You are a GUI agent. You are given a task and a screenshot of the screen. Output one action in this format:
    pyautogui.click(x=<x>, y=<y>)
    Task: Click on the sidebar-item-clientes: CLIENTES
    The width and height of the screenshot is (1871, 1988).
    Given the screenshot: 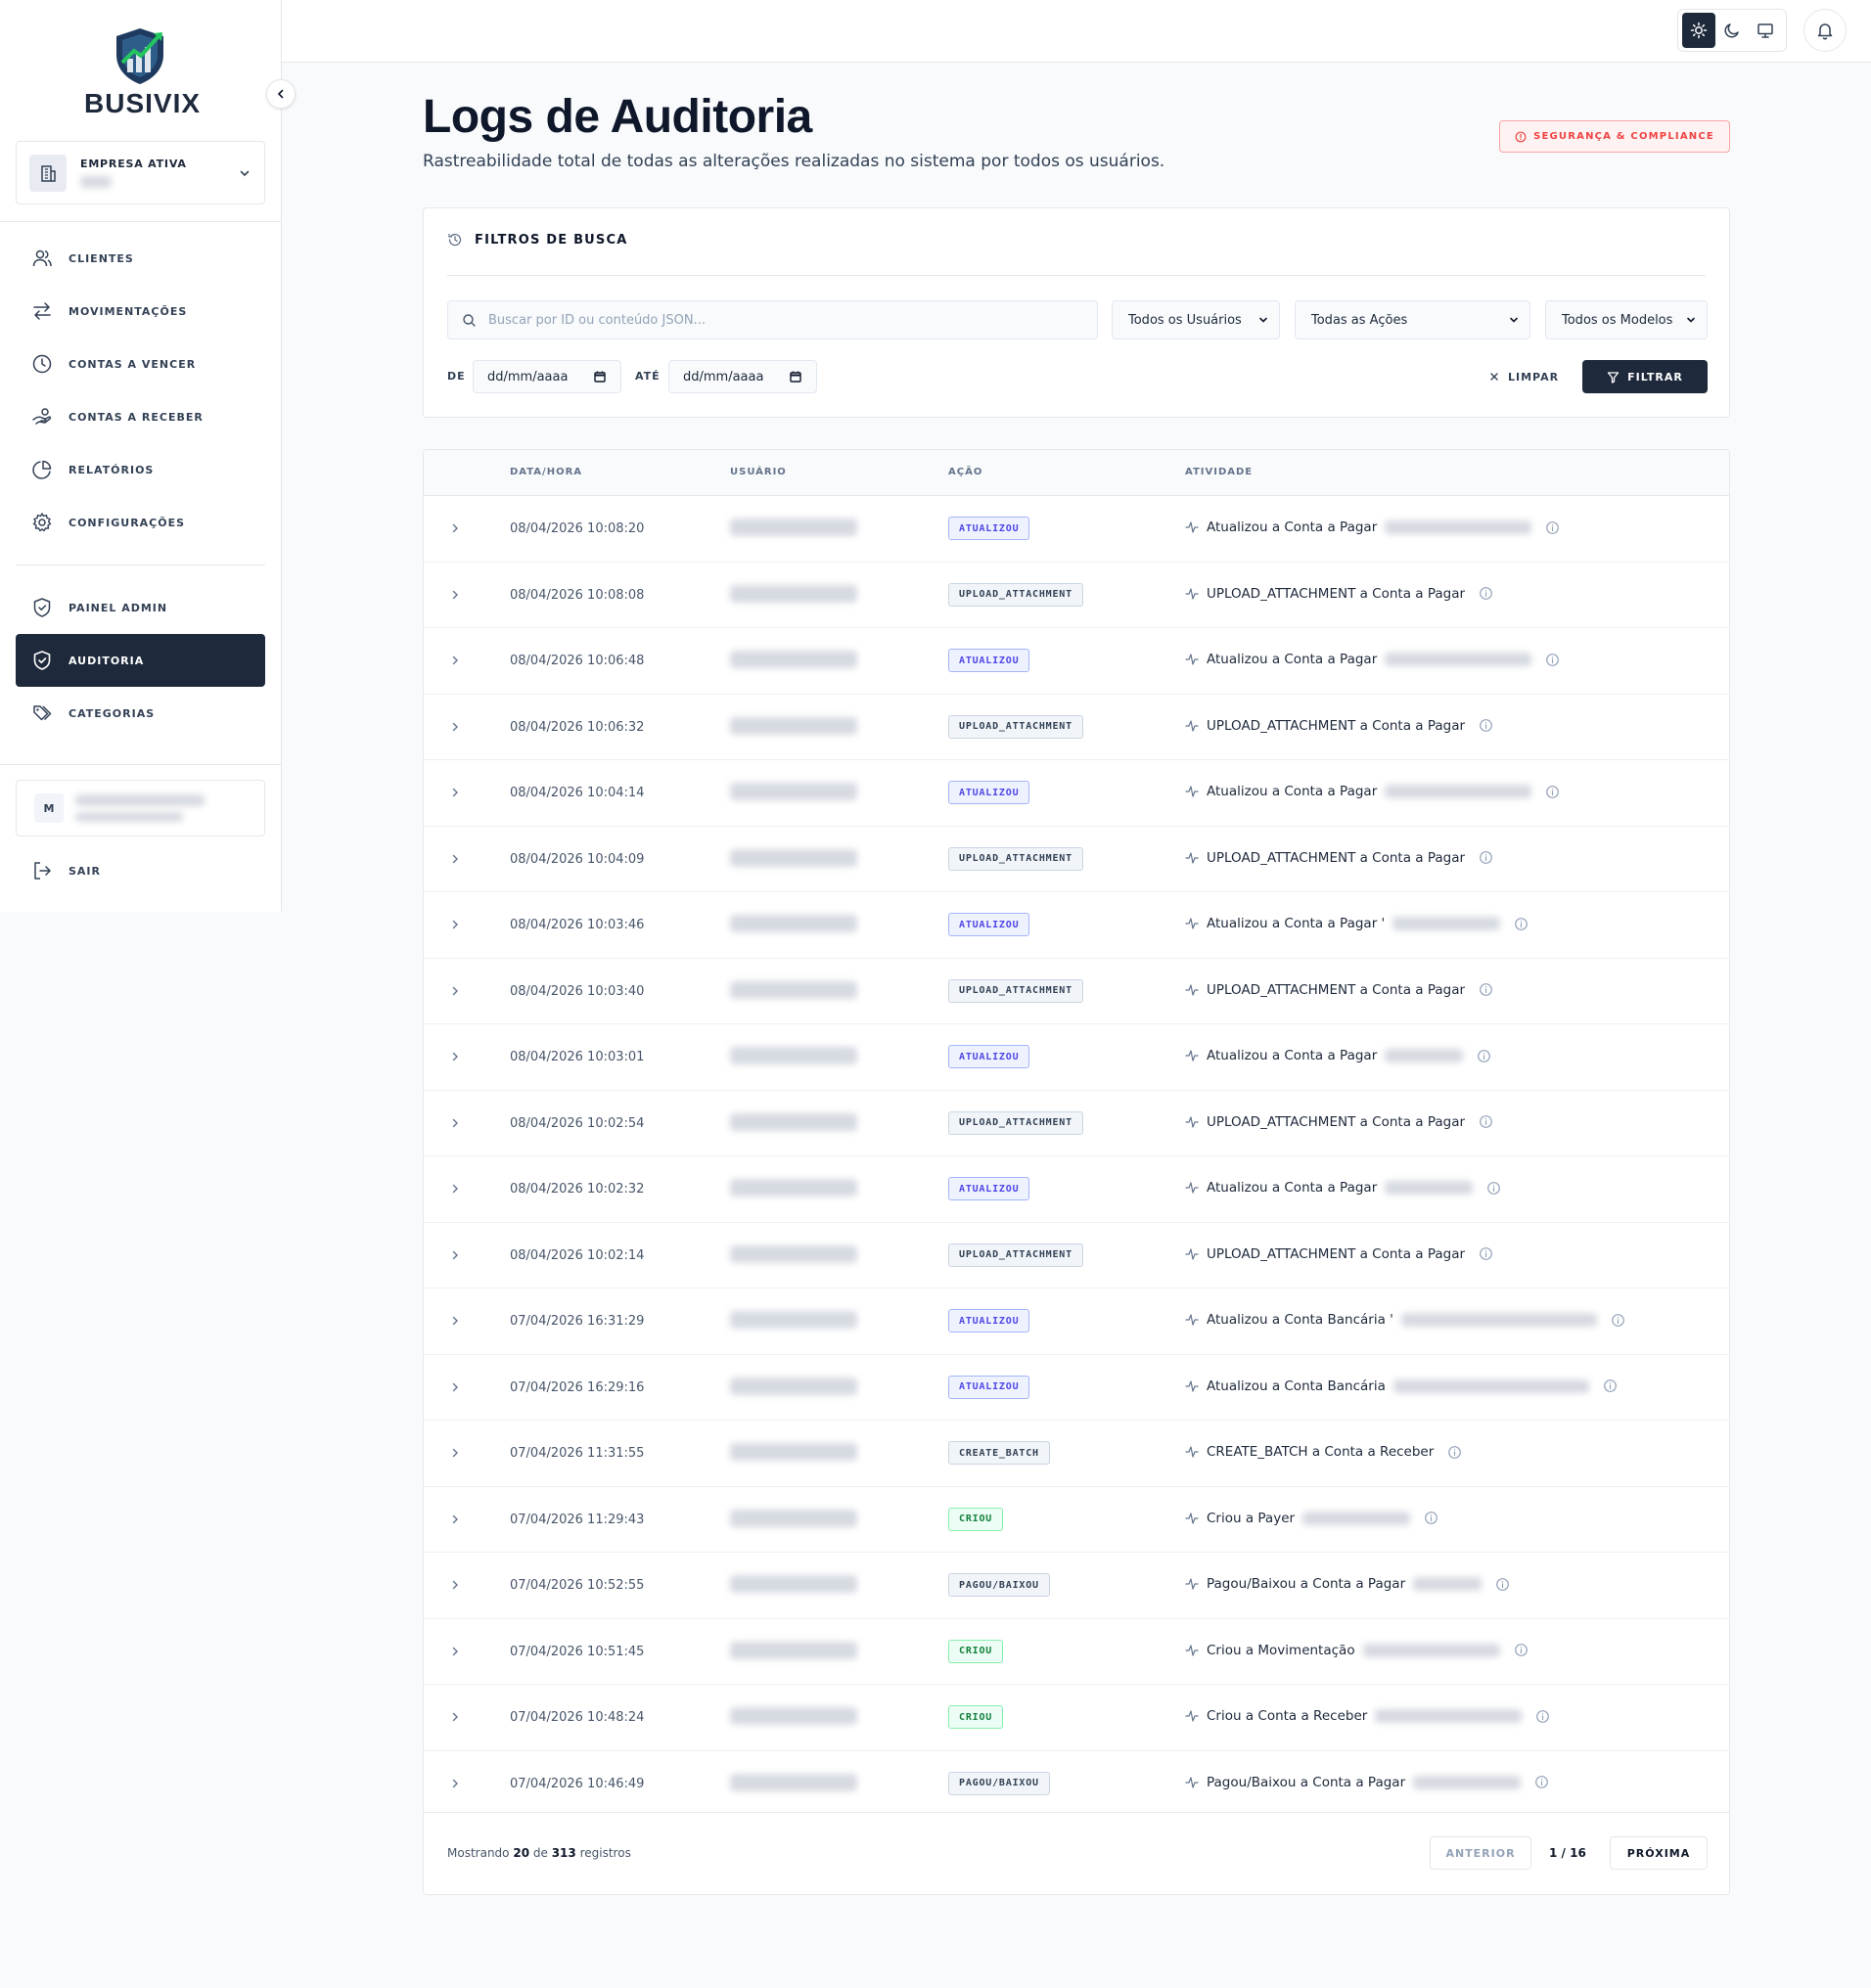 What is the action you would take?
    pyautogui.click(x=140, y=259)
    